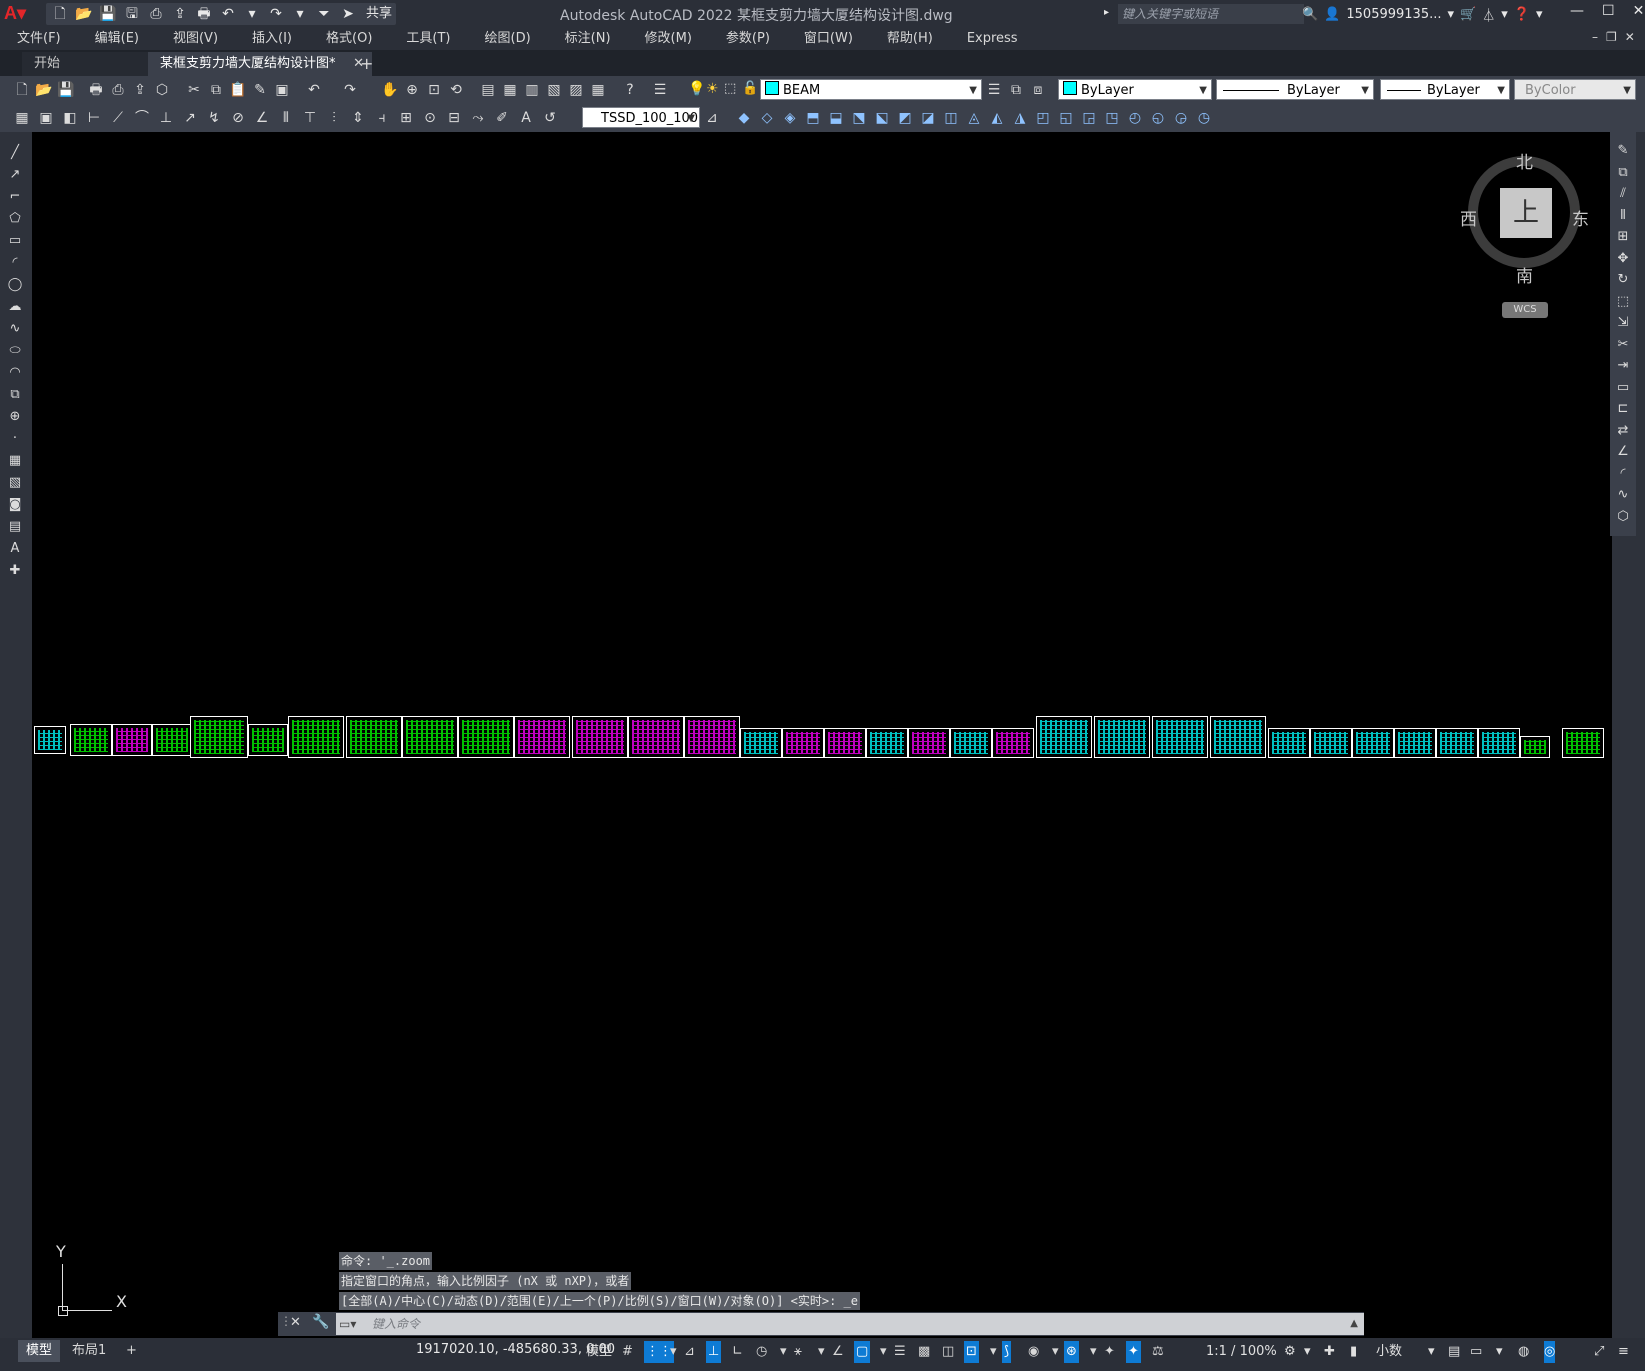  What do you see at coordinates (1524, 274) in the screenshot?
I see `compass-south: 南` at bounding box center [1524, 274].